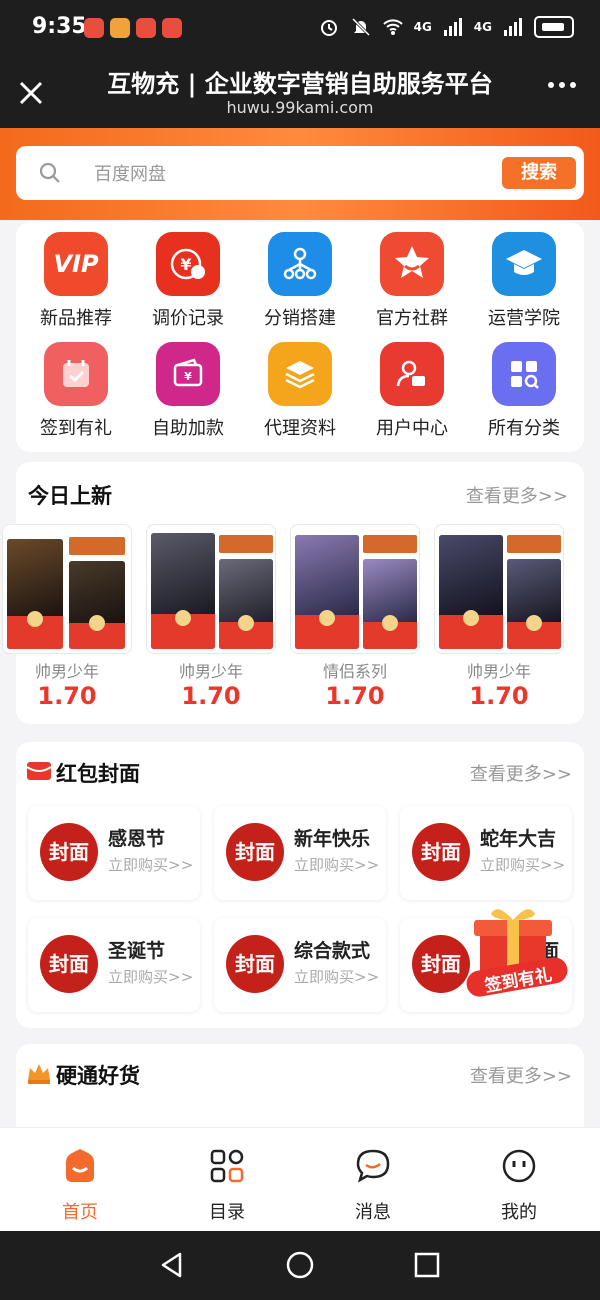 The width and height of the screenshot is (600, 1300). What do you see at coordinates (114, 965) in the screenshot?
I see `cover-item: 封面 圣诞节 立即购买>>` at bounding box center [114, 965].